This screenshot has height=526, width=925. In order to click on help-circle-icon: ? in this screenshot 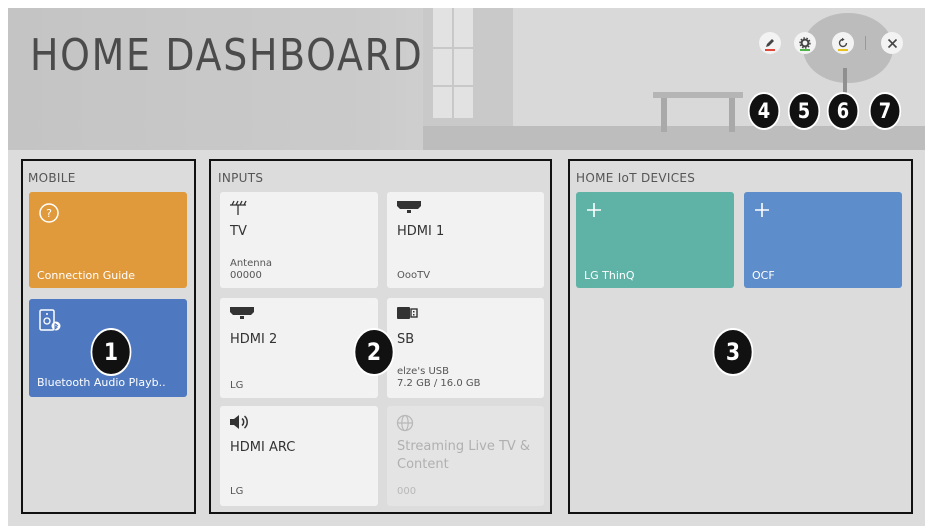, I will do `click(49, 213)`.